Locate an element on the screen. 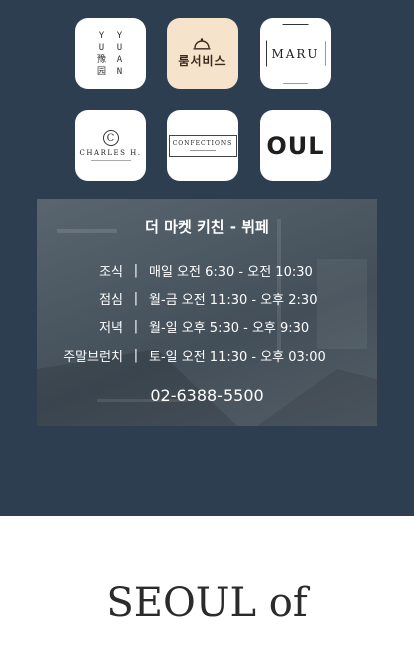 This screenshot has width=414, height=663. confections-logo: CONFECTIONS is located at coordinates (202, 145).